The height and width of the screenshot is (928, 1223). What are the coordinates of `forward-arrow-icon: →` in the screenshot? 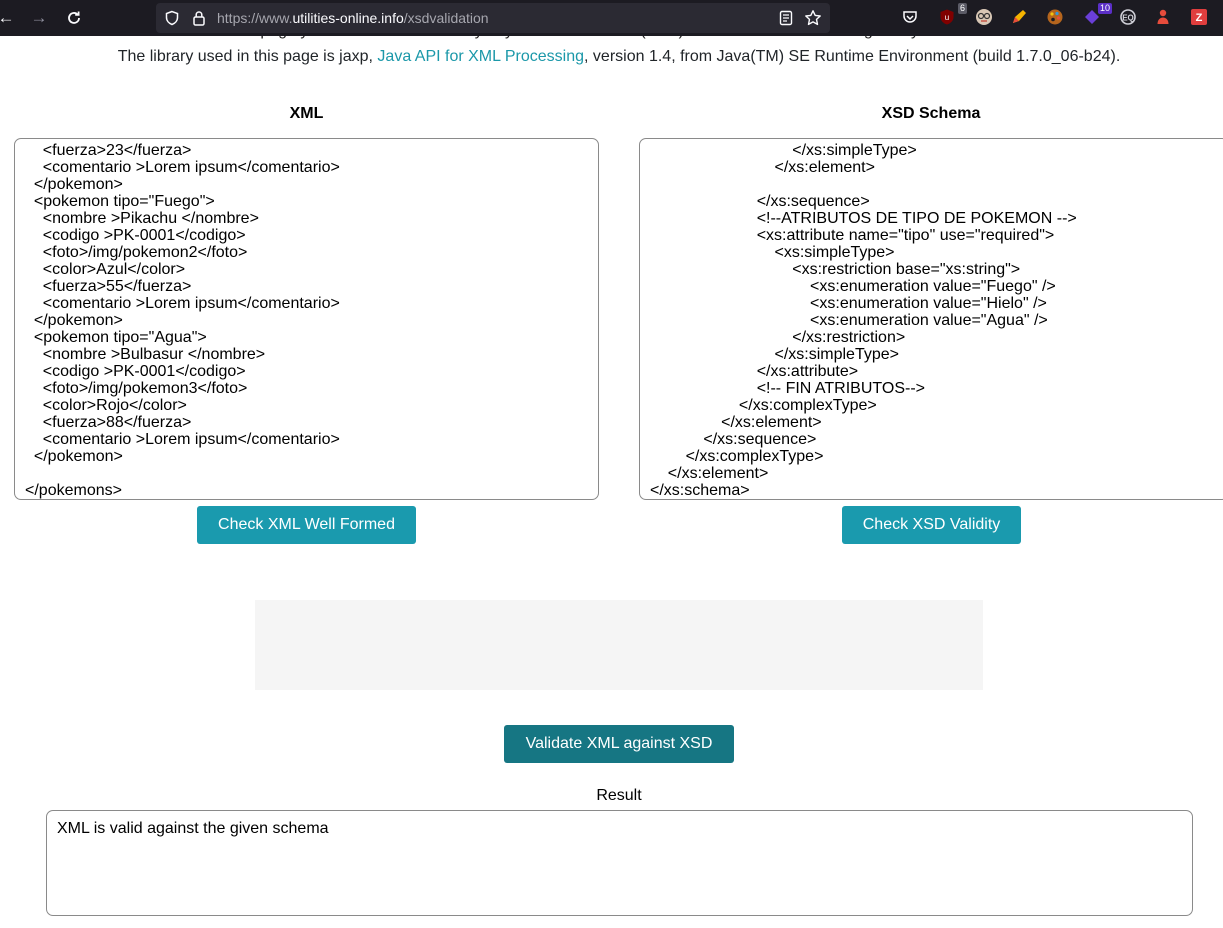 It's located at (39, 18).